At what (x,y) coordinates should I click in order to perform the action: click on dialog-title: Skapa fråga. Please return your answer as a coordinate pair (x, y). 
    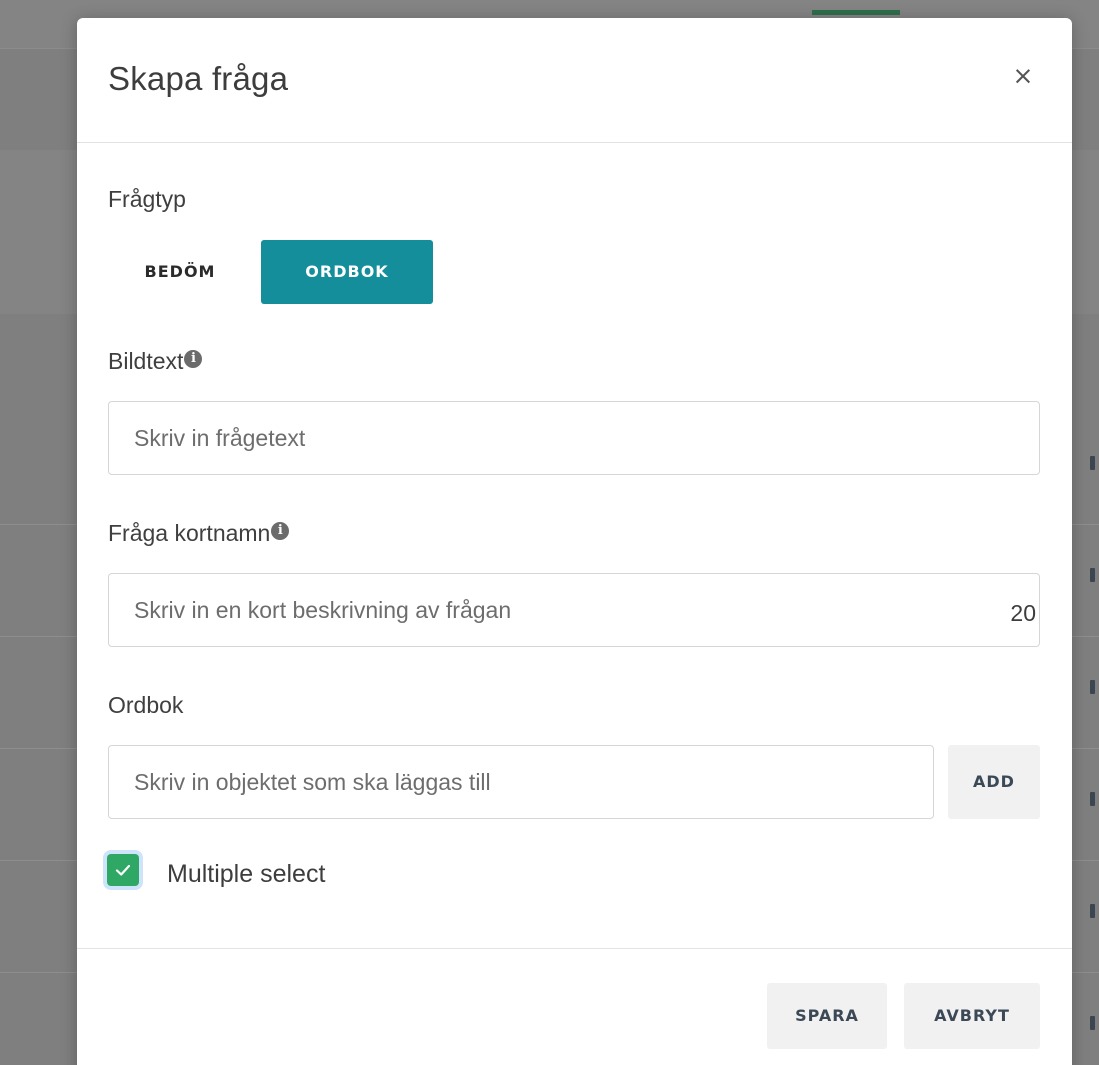
    Looking at the image, I should click on (198, 78).